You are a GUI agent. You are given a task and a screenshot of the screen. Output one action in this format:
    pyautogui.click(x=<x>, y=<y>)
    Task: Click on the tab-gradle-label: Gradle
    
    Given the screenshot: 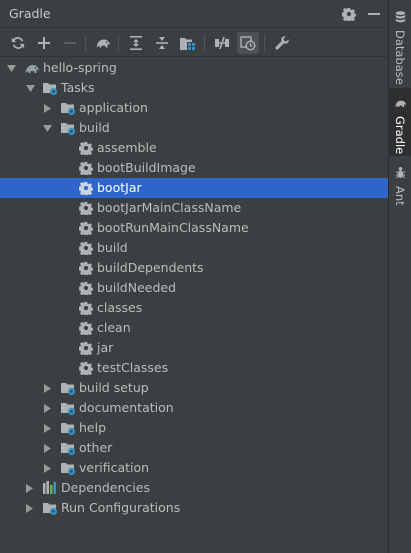 What is the action you would take?
    pyautogui.click(x=400, y=135)
    